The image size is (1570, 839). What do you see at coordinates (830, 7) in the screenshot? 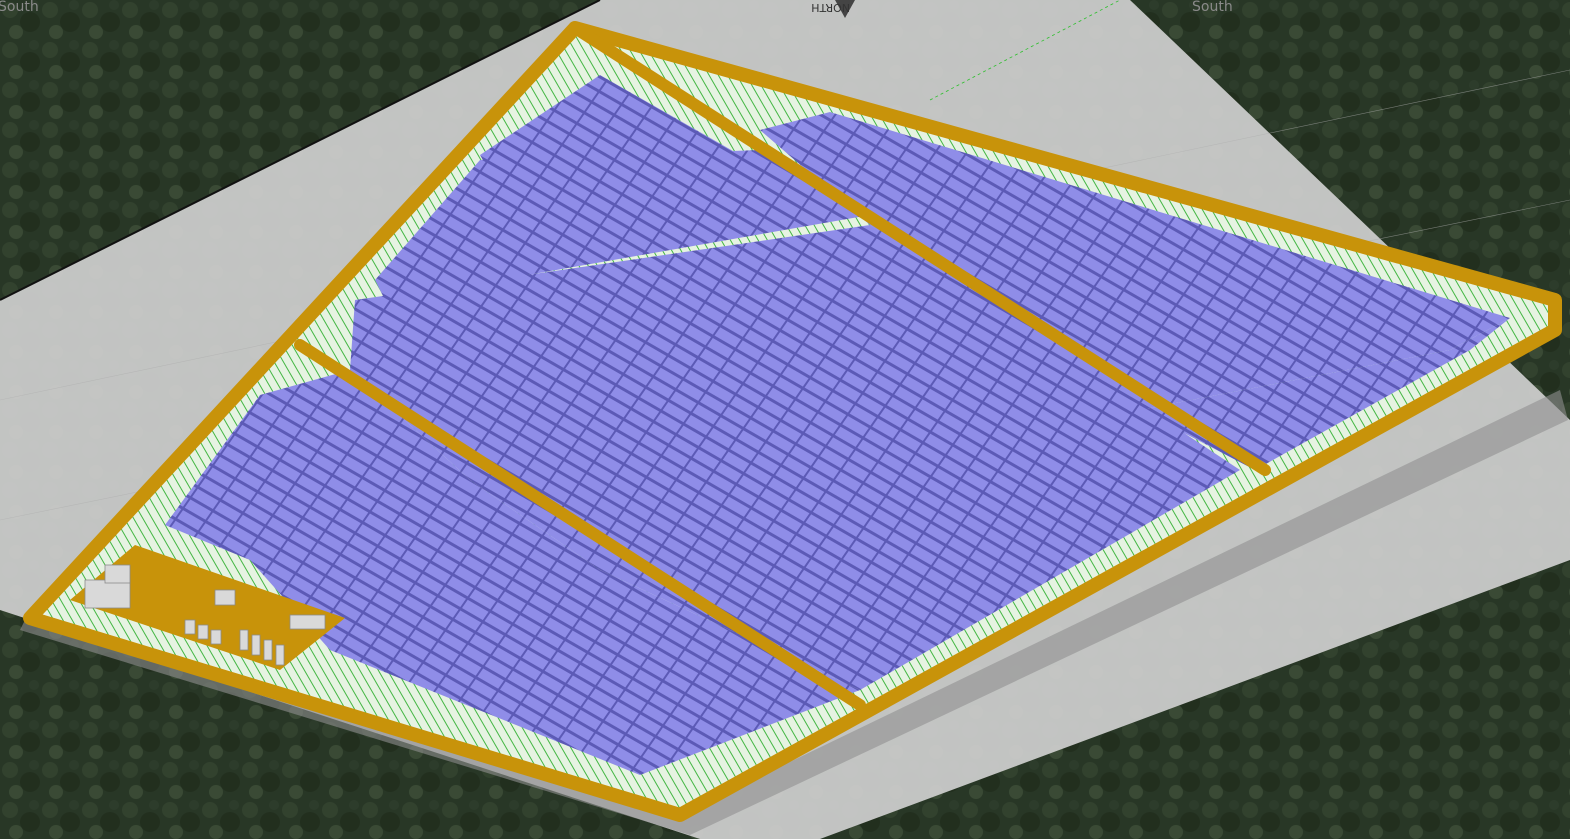
I see `north-label: NORTH` at bounding box center [830, 7].